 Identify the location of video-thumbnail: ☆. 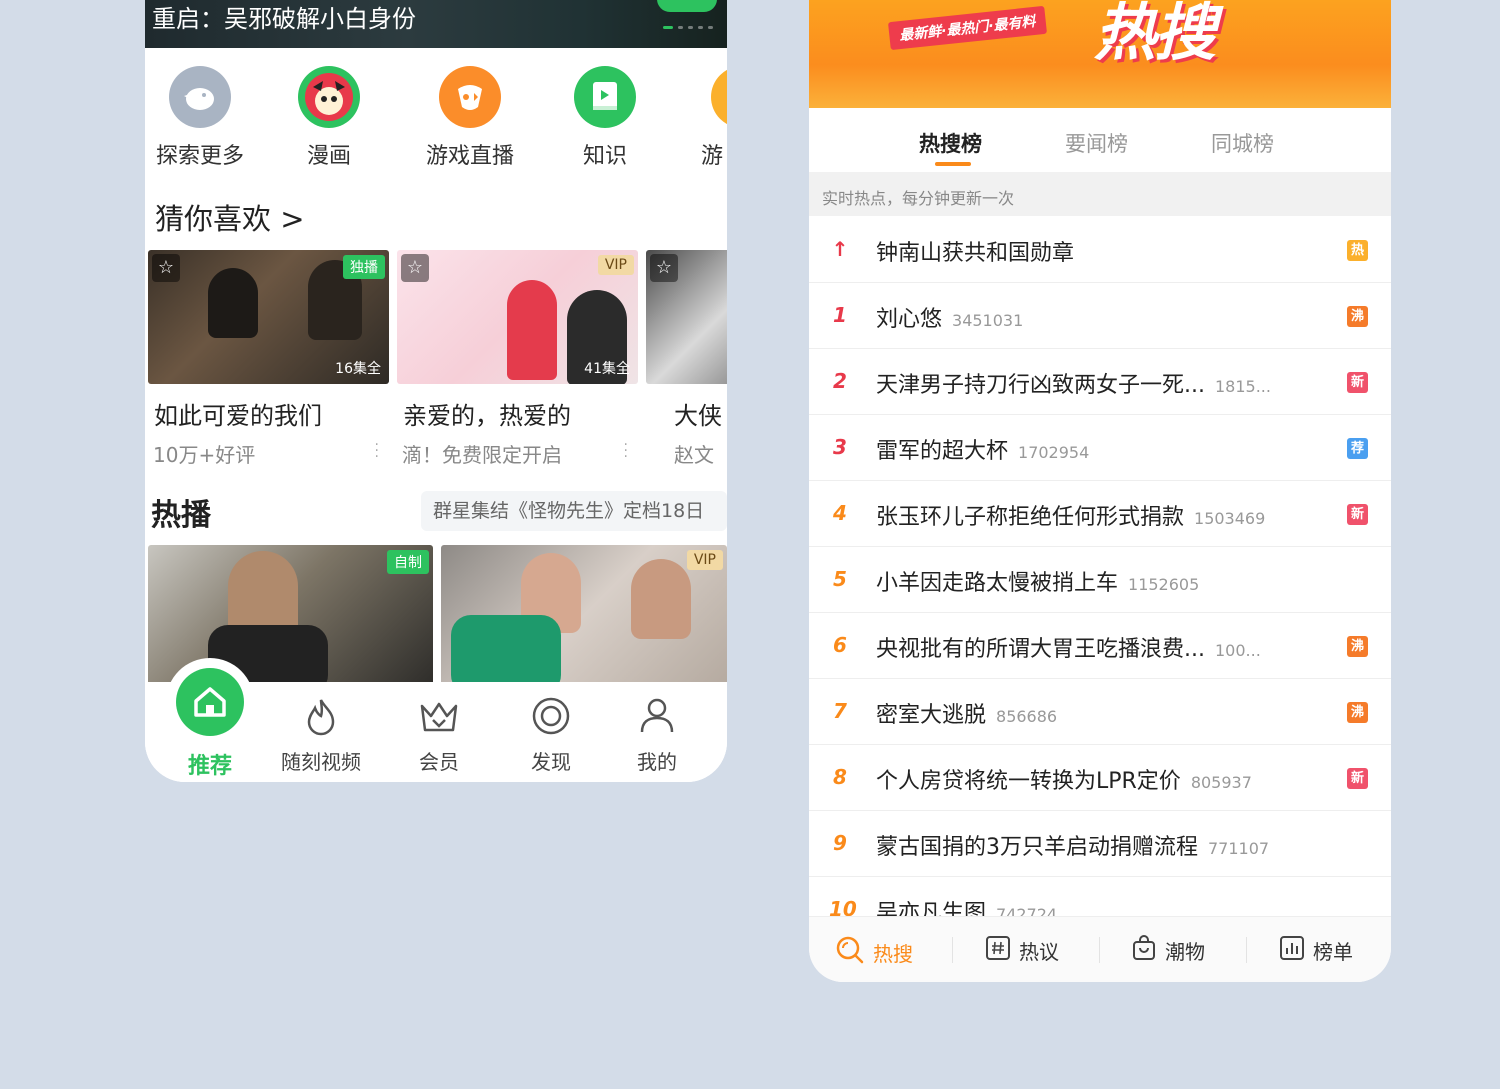
(686, 317).